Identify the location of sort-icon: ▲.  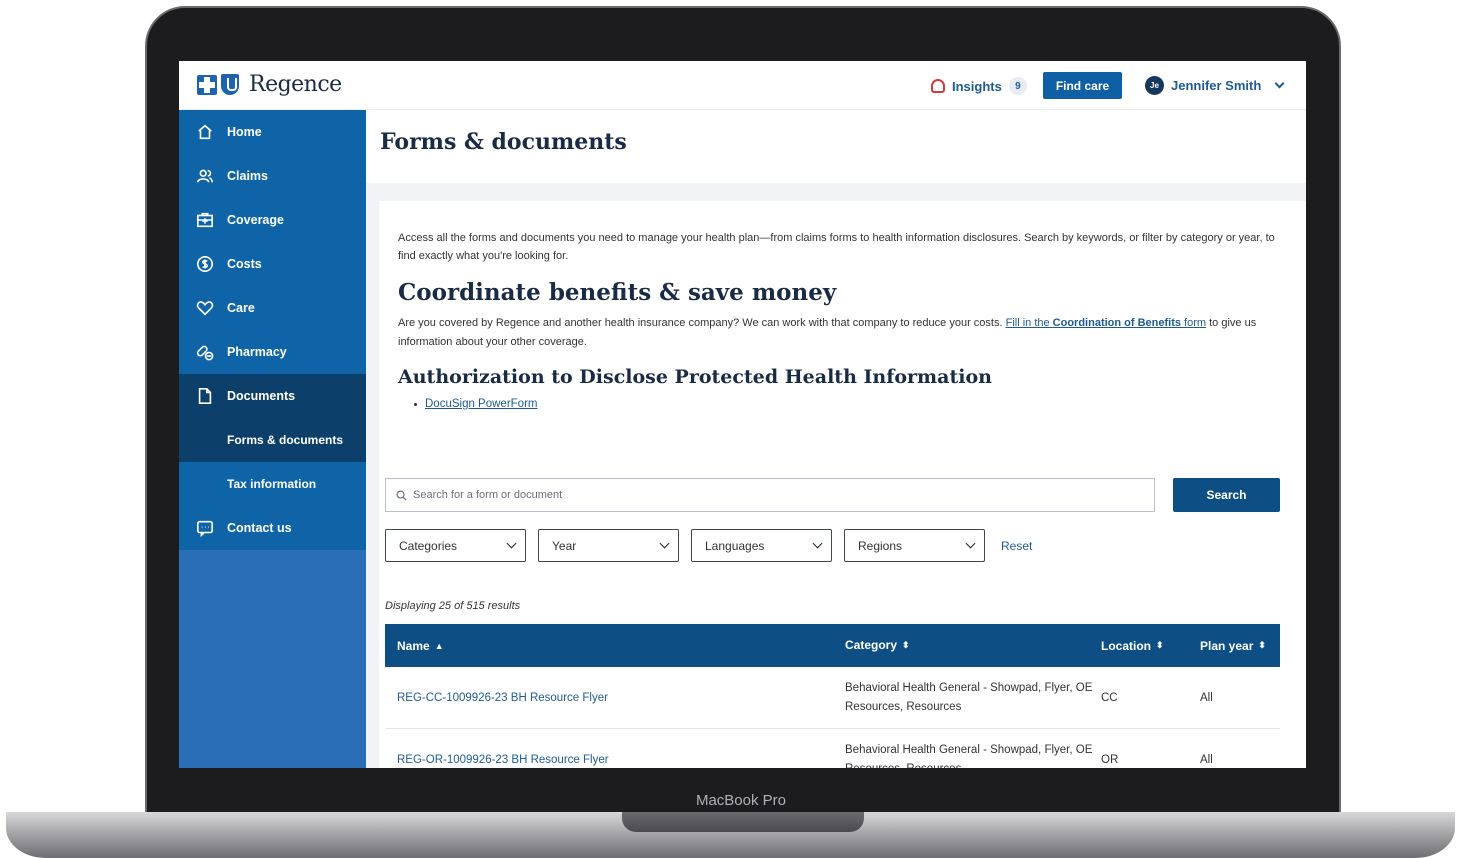
(439, 645).